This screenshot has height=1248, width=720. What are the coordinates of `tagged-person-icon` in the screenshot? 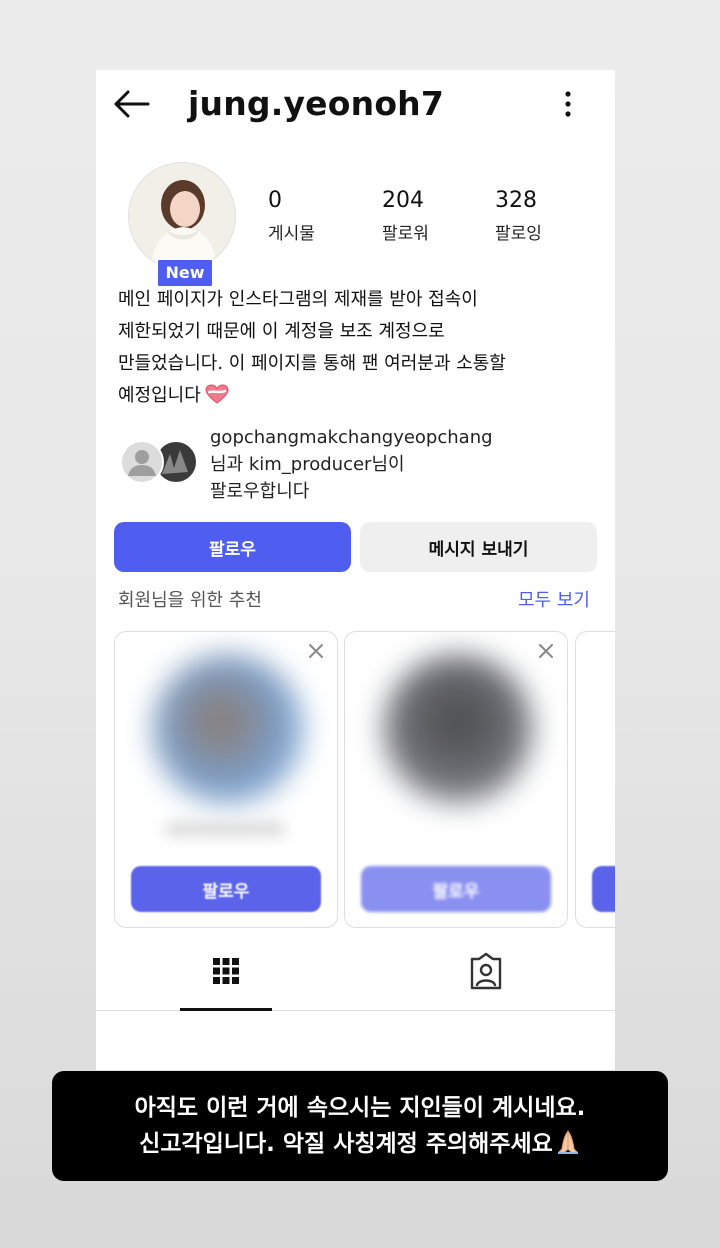 It's located at (486, 971).